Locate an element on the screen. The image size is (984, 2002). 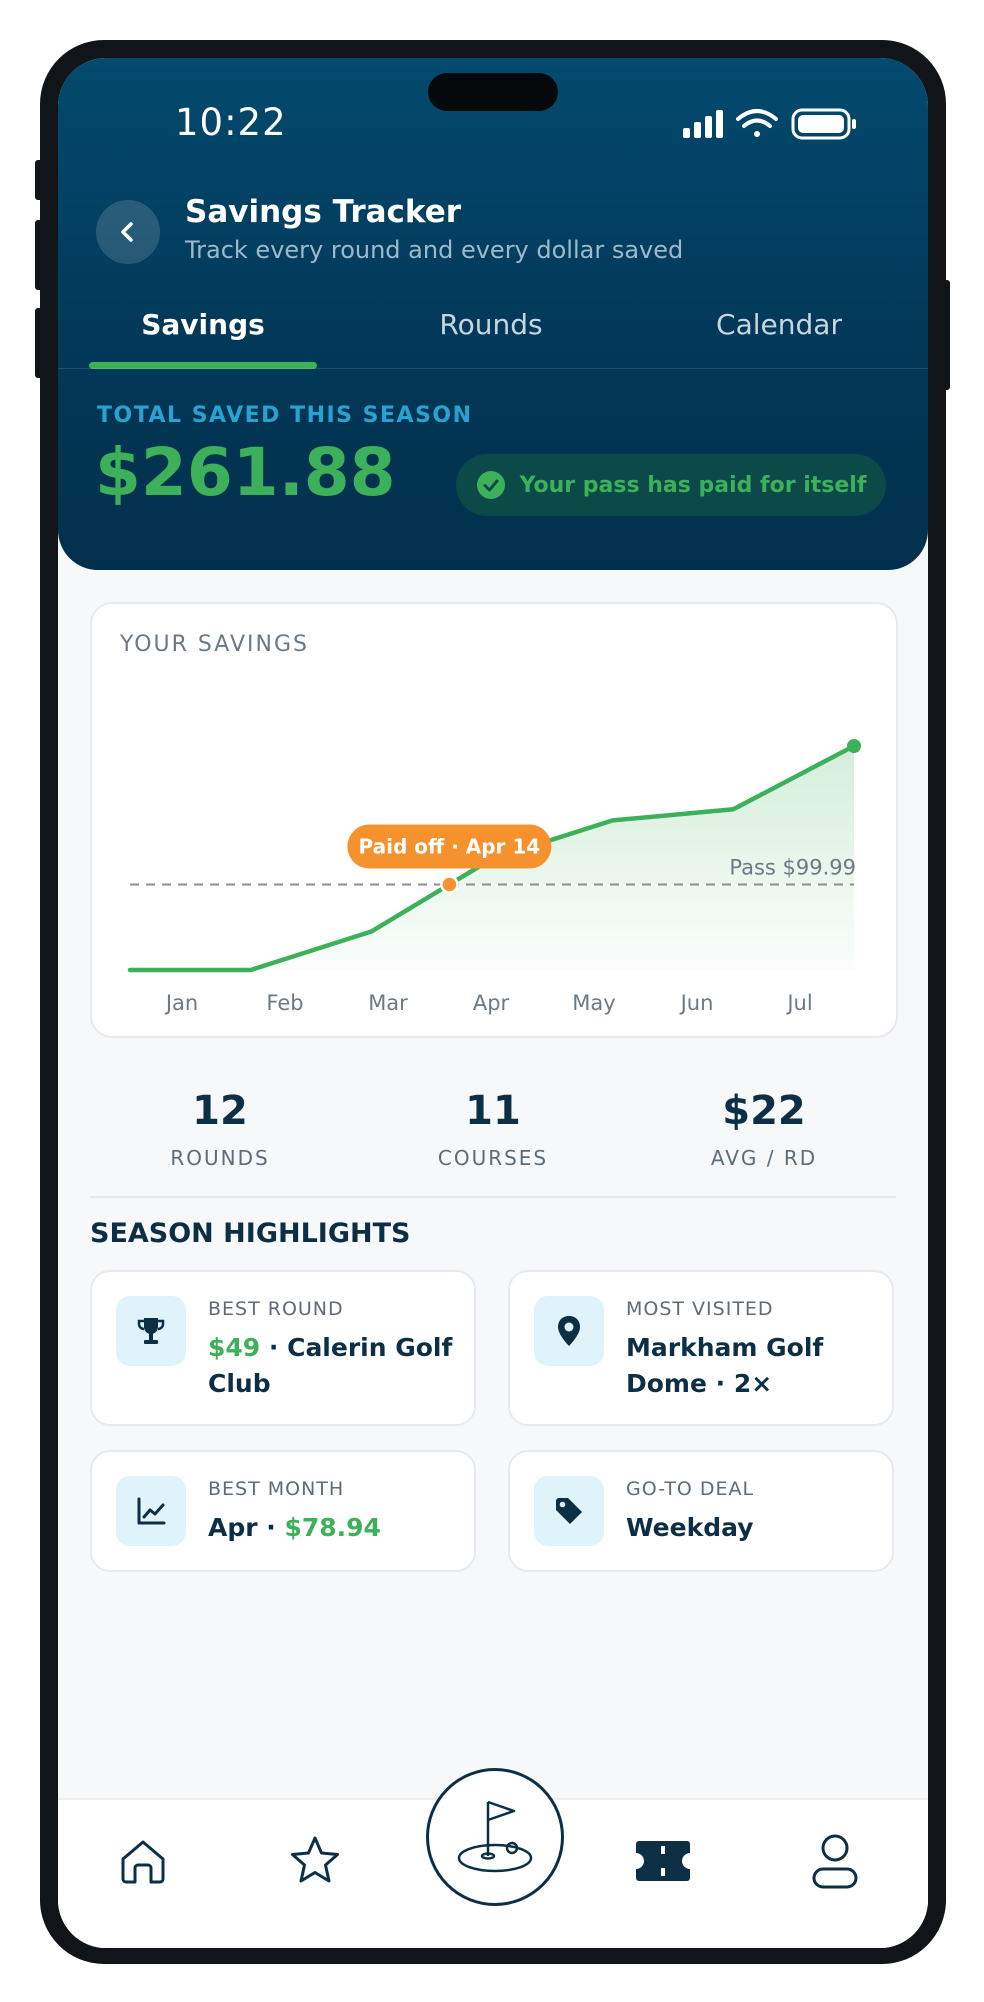
nav-favorites is located at coordinates (315, 1861).